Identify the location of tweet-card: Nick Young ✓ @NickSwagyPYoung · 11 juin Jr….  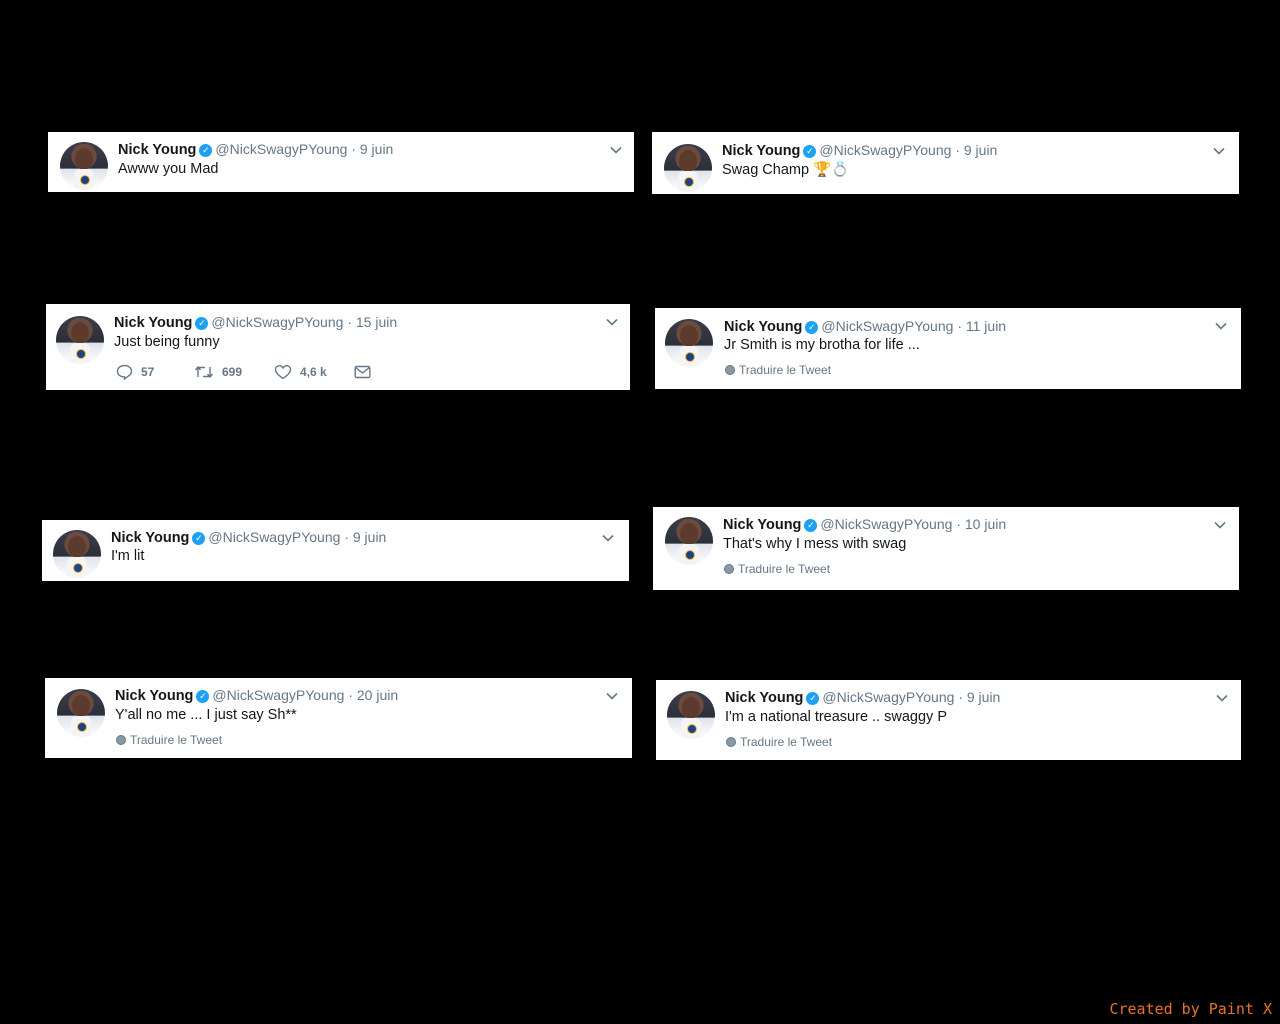
(948, 348).